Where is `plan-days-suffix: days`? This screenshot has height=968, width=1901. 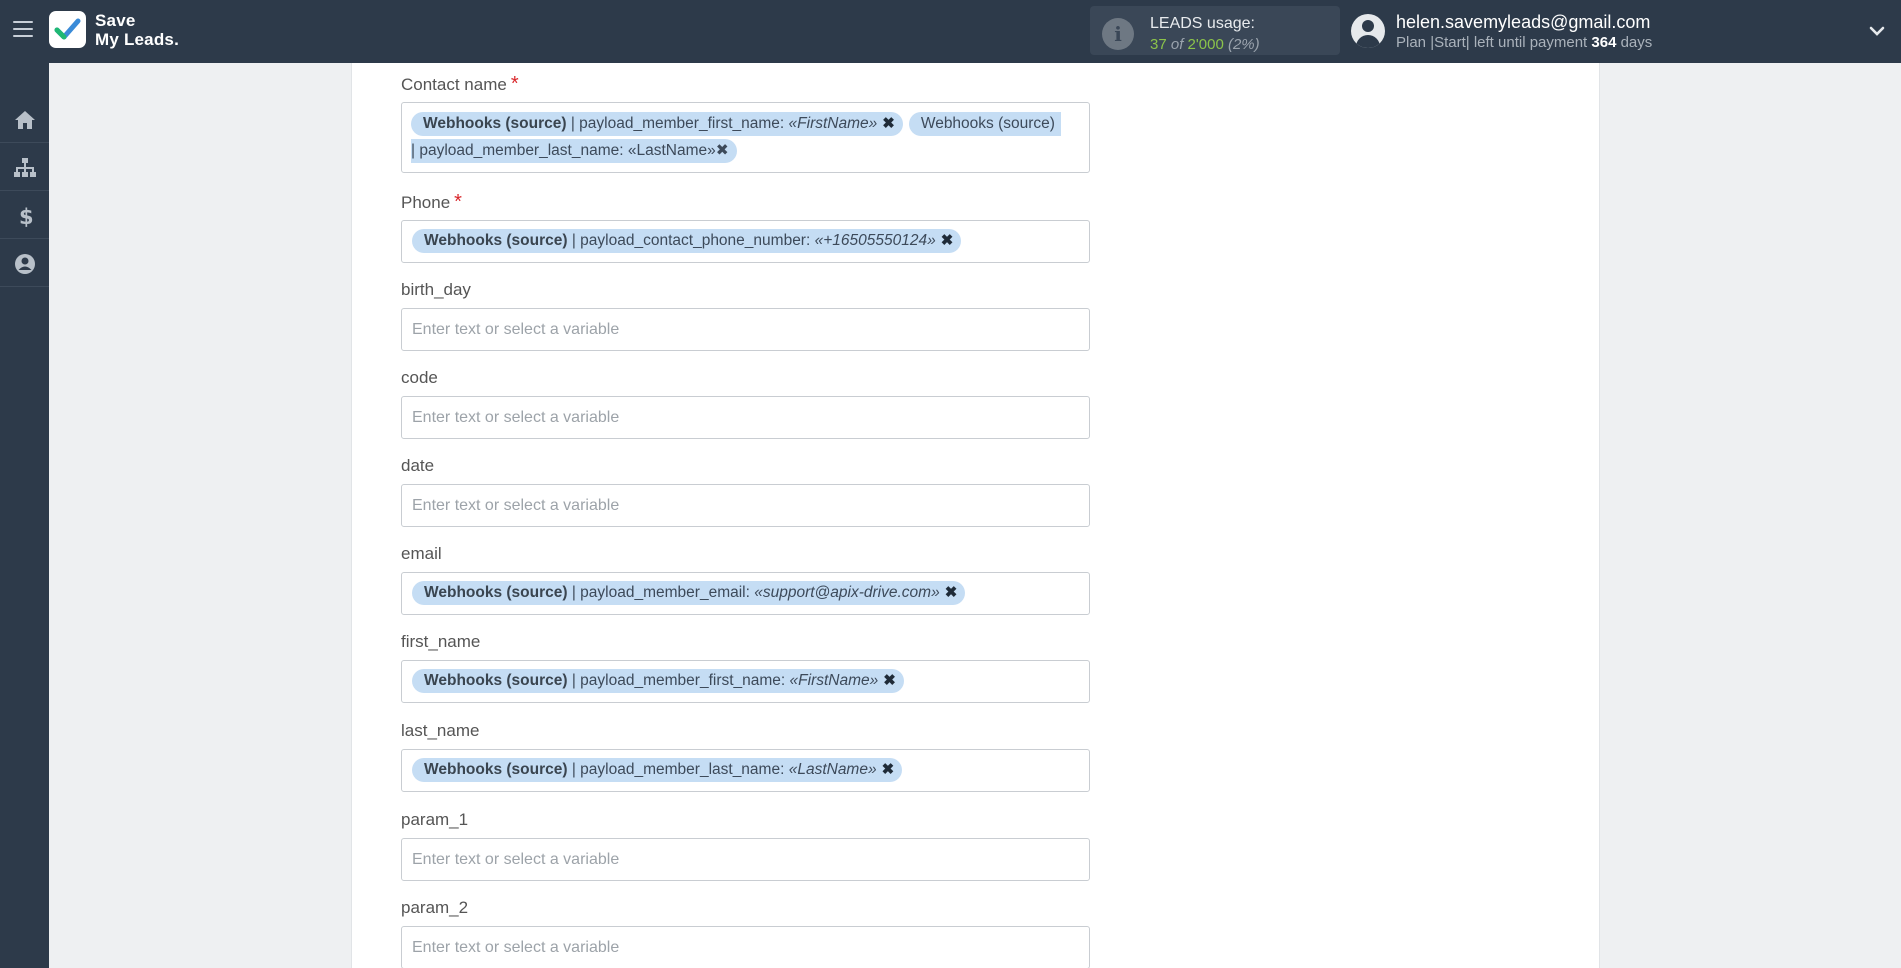
plan-days-suffix: days is located at coordinates (1634, 42).